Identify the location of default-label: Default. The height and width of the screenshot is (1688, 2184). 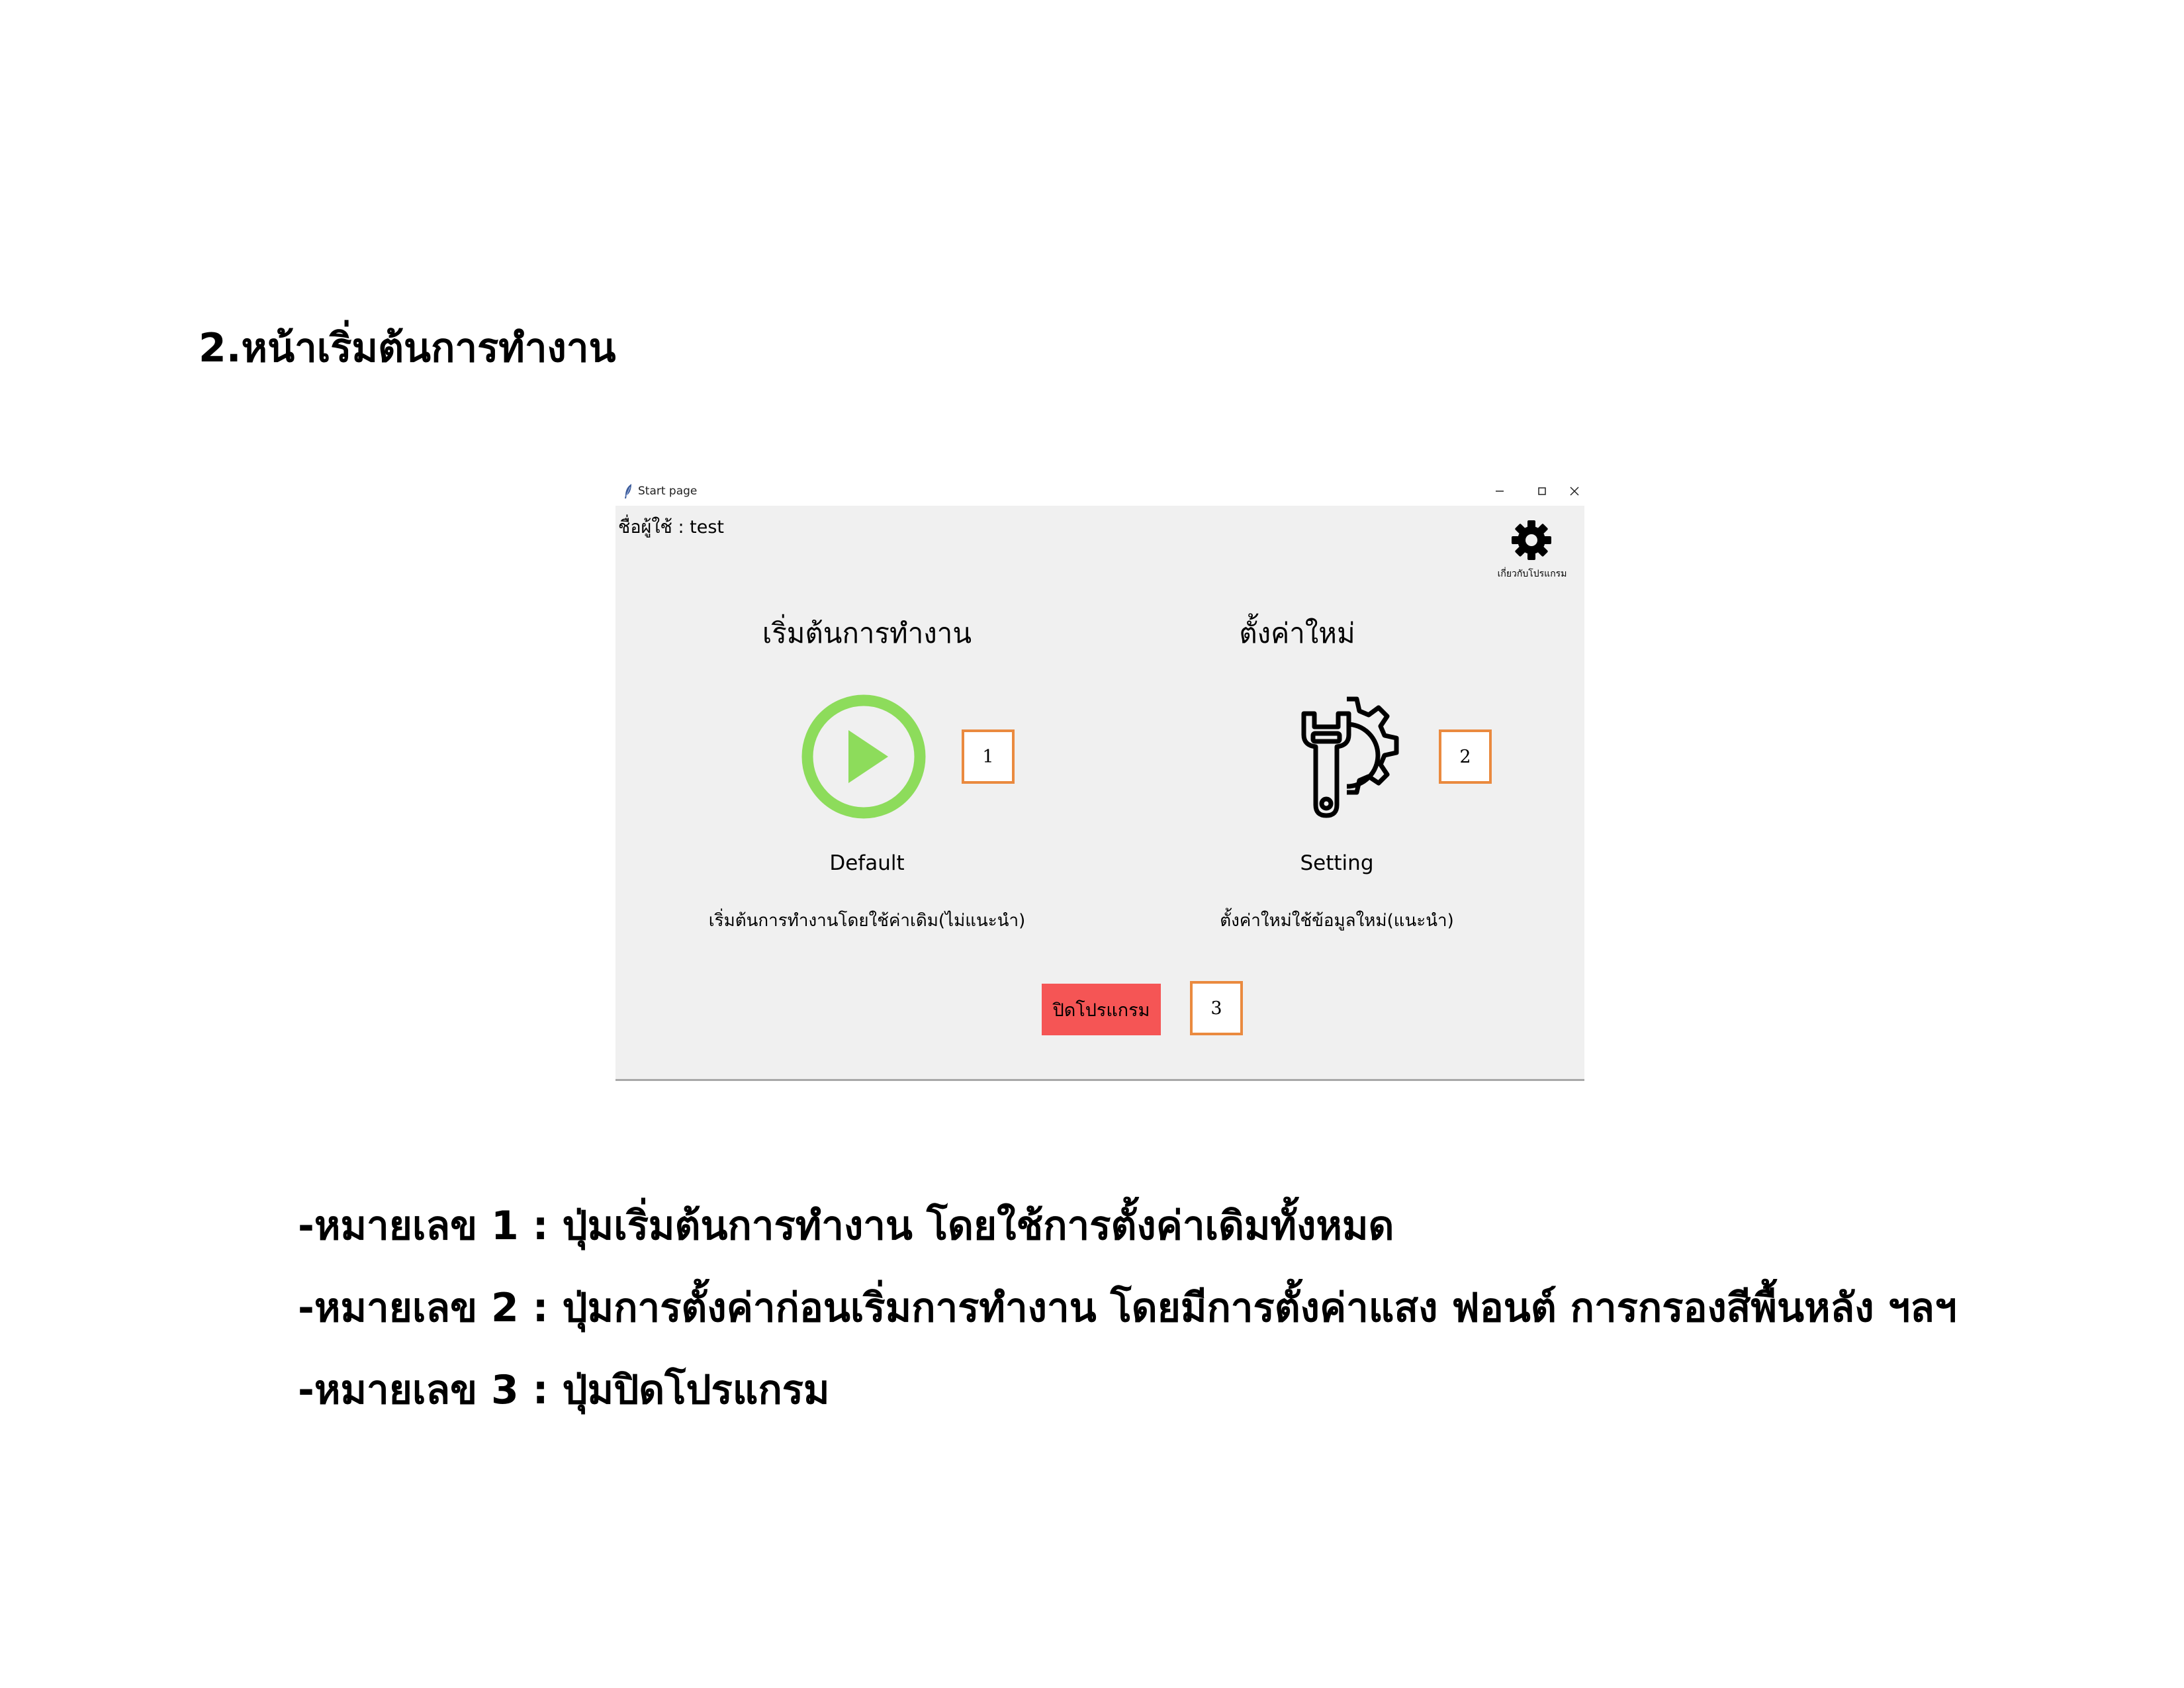
(867, 863).